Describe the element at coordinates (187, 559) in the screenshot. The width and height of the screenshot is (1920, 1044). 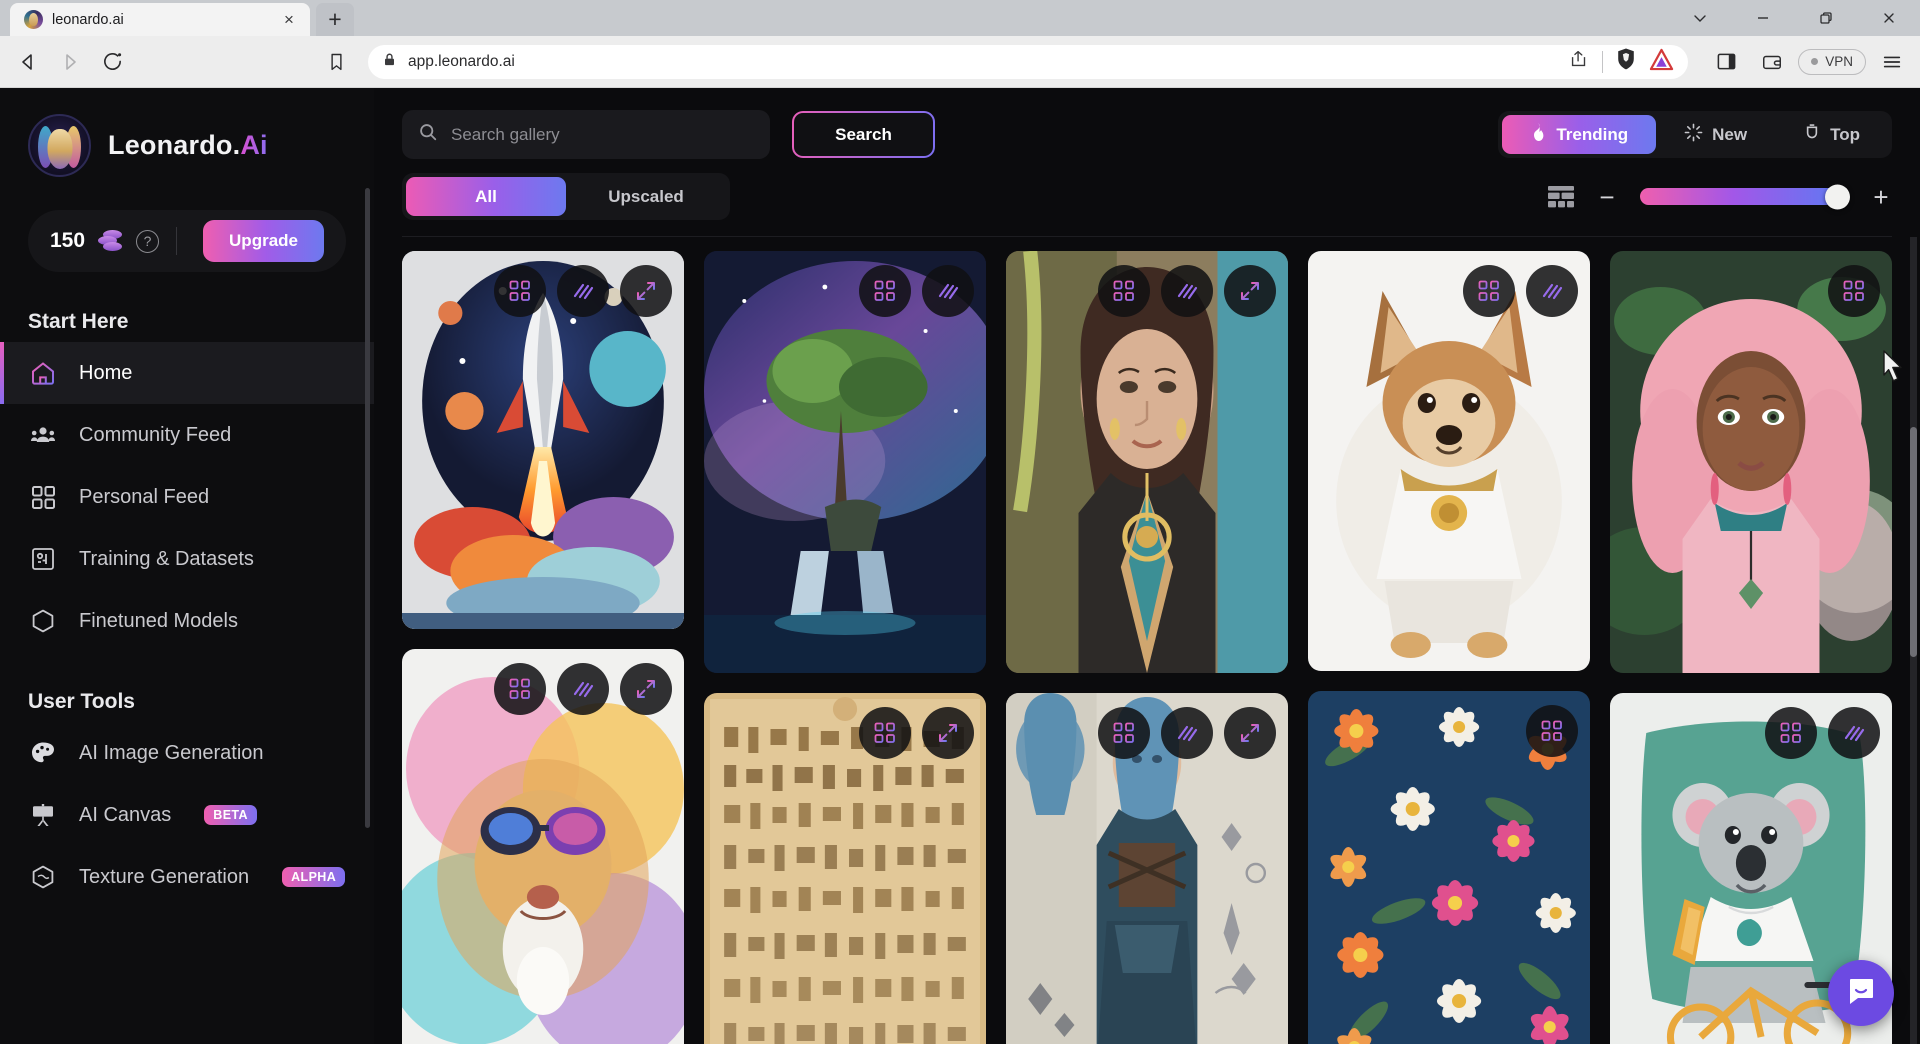
I see `sidebar-item-training-datasets: Training & Datasets` at that location.